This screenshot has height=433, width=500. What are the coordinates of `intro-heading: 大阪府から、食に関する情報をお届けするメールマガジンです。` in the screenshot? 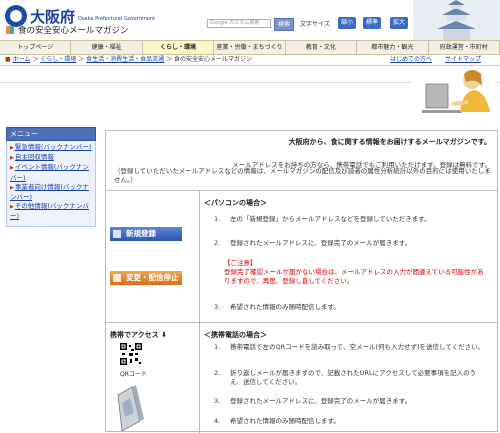 It's located at (389, 142).